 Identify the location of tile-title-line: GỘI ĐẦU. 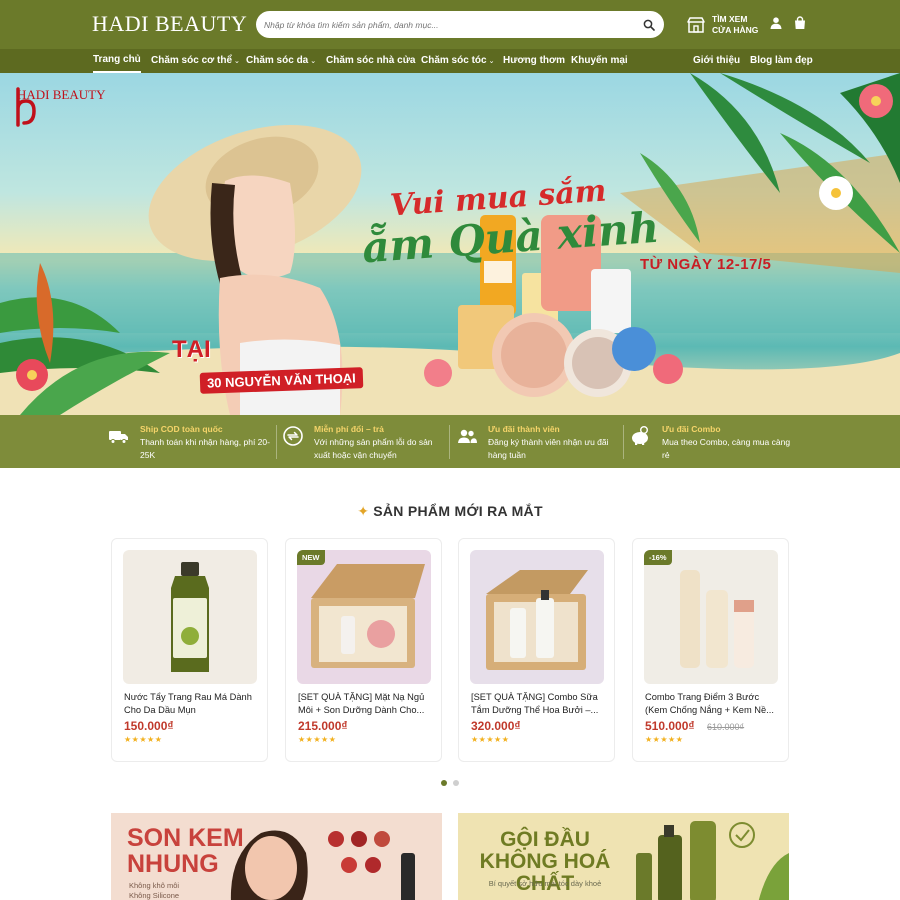
(545, 839).